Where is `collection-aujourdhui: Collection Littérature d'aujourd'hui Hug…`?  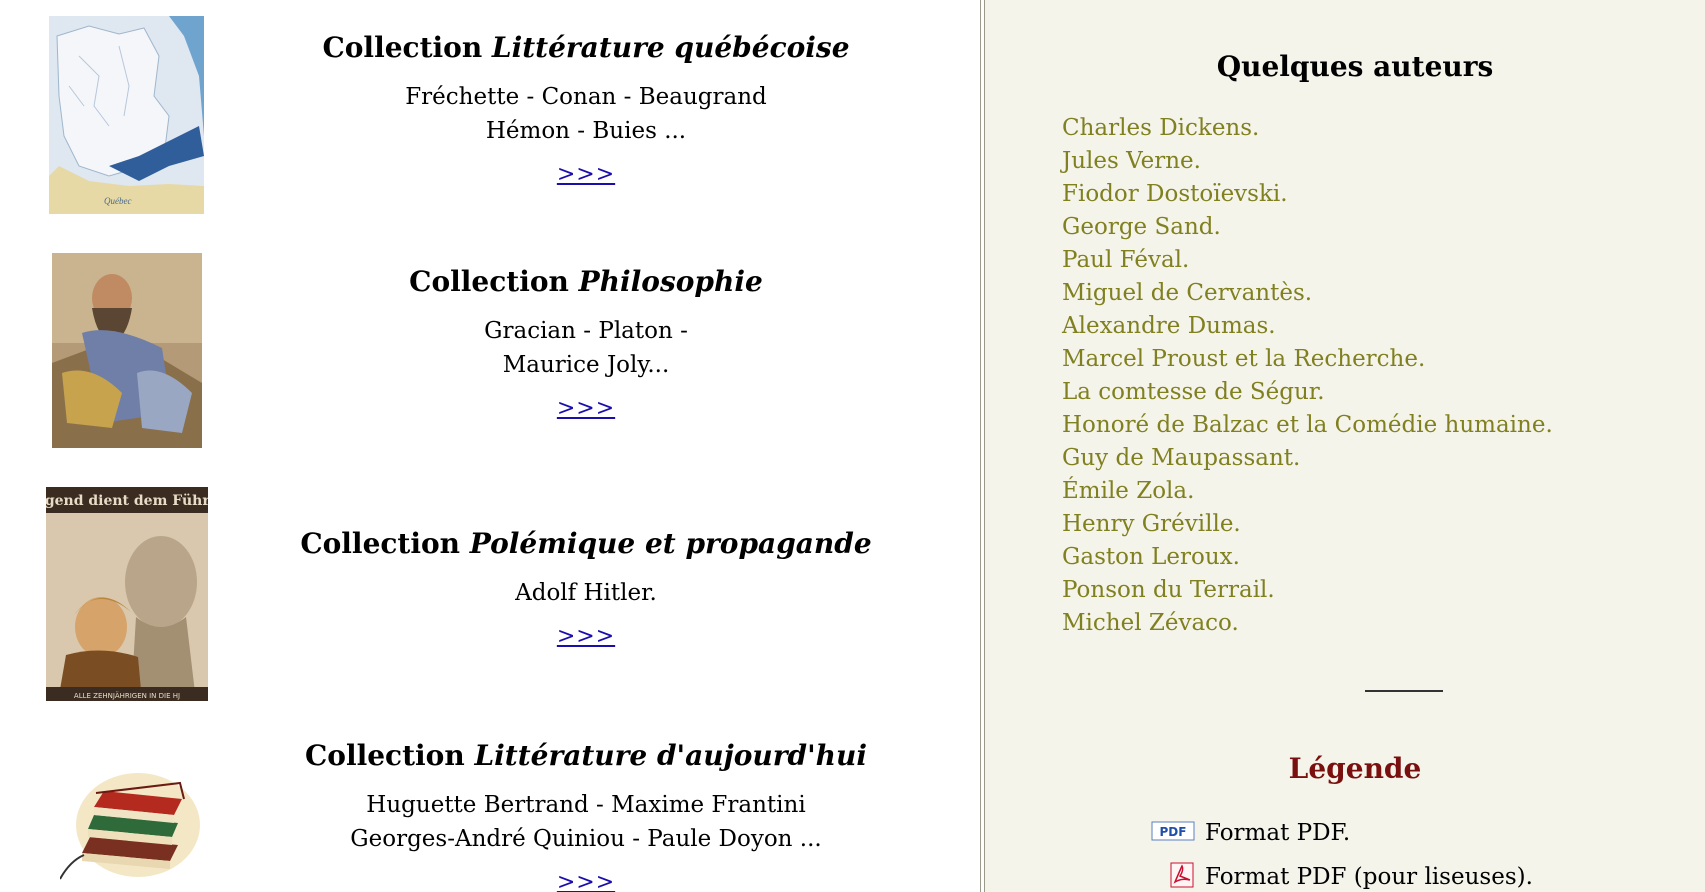
collection-aujourdhui: Collection Littérature d'aujourd'hui Hug… is located at coordinates (586, 815).